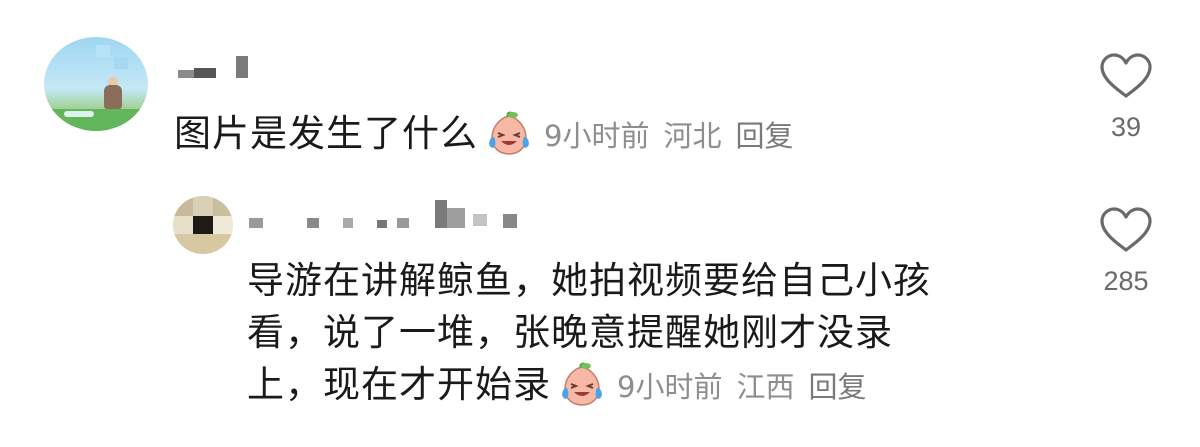 This screenshot has height=447, width=1200. I want to click on reply-line: 上，现在才开始录 9小时前 江西 回复, so click(637, 385).